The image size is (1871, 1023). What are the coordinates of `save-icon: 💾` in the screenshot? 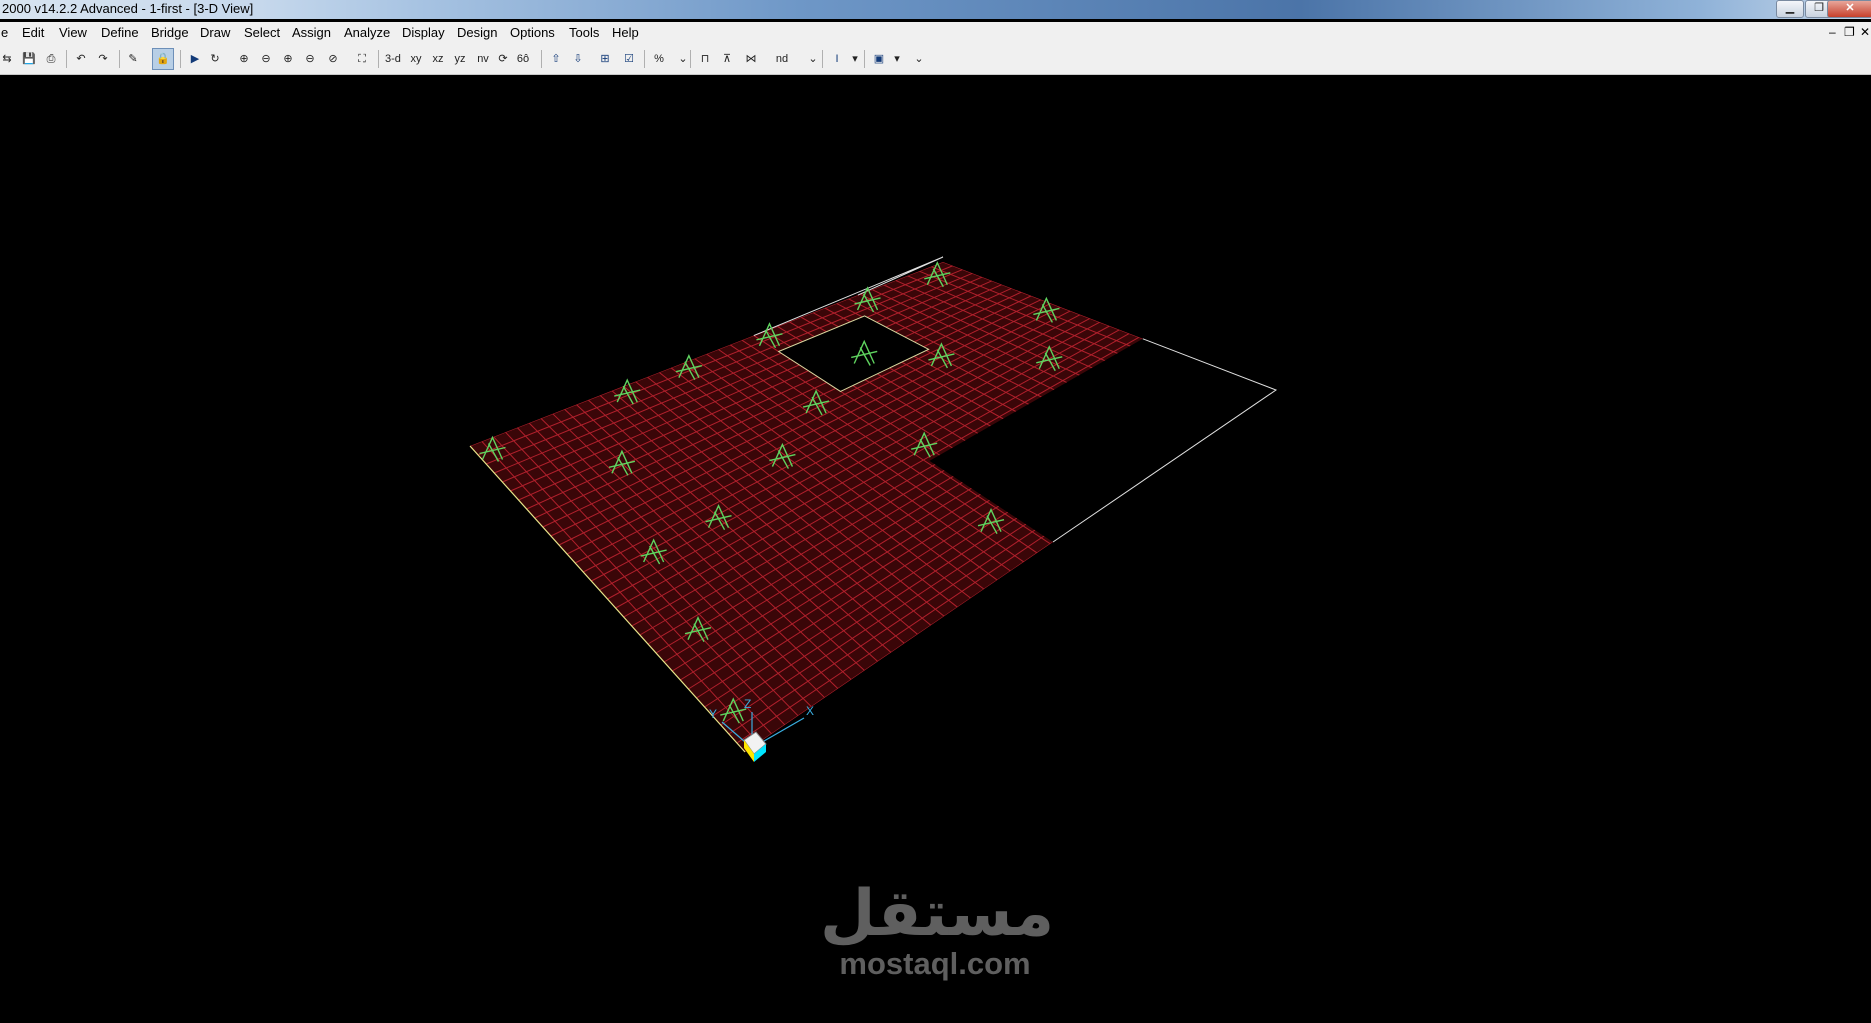 It's located at (29, 59).